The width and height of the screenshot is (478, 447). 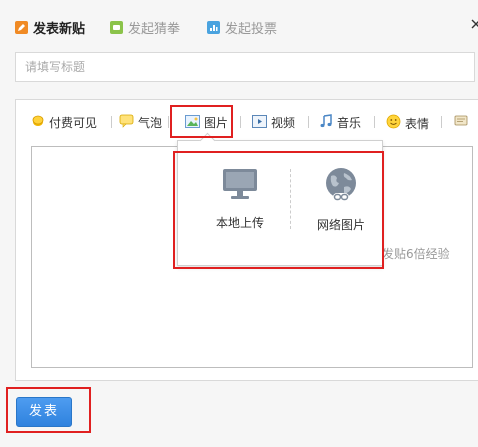 I want to click on toolbar-paid-view-label: 付费可见, so click(x=73, y=123).